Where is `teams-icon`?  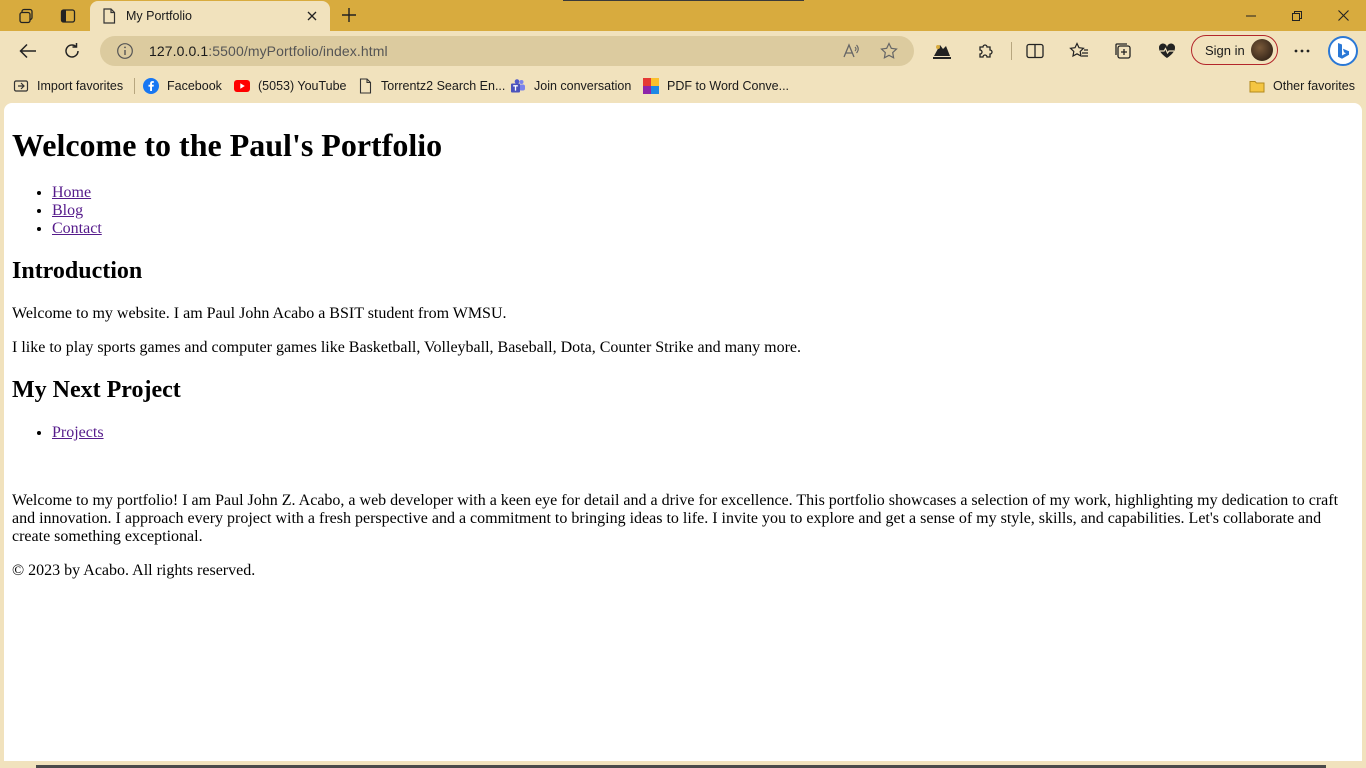 teams-icon is located at coordinates (518, 86).